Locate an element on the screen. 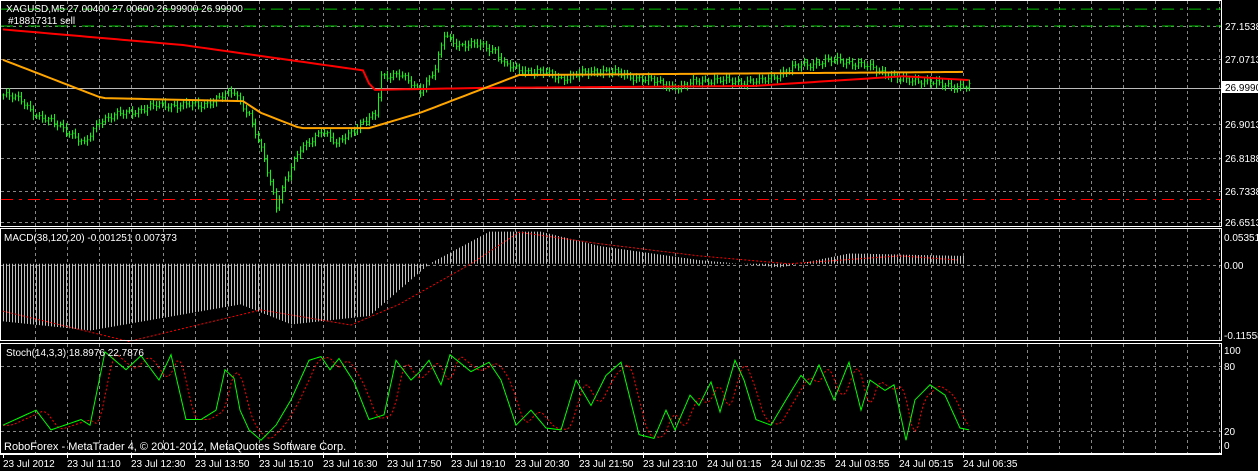 This screenshot has width=1258, height=471. time-label: 24 Jul 01:15 is located at coordinates (734, 464).